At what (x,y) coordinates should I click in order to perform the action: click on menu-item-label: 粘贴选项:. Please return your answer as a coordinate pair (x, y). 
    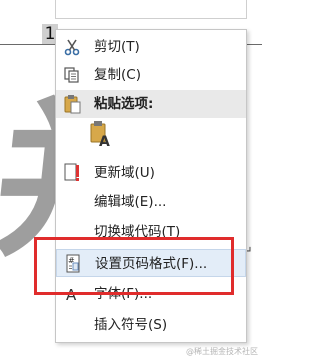
    Looking at the image, I should click on (124, 104).